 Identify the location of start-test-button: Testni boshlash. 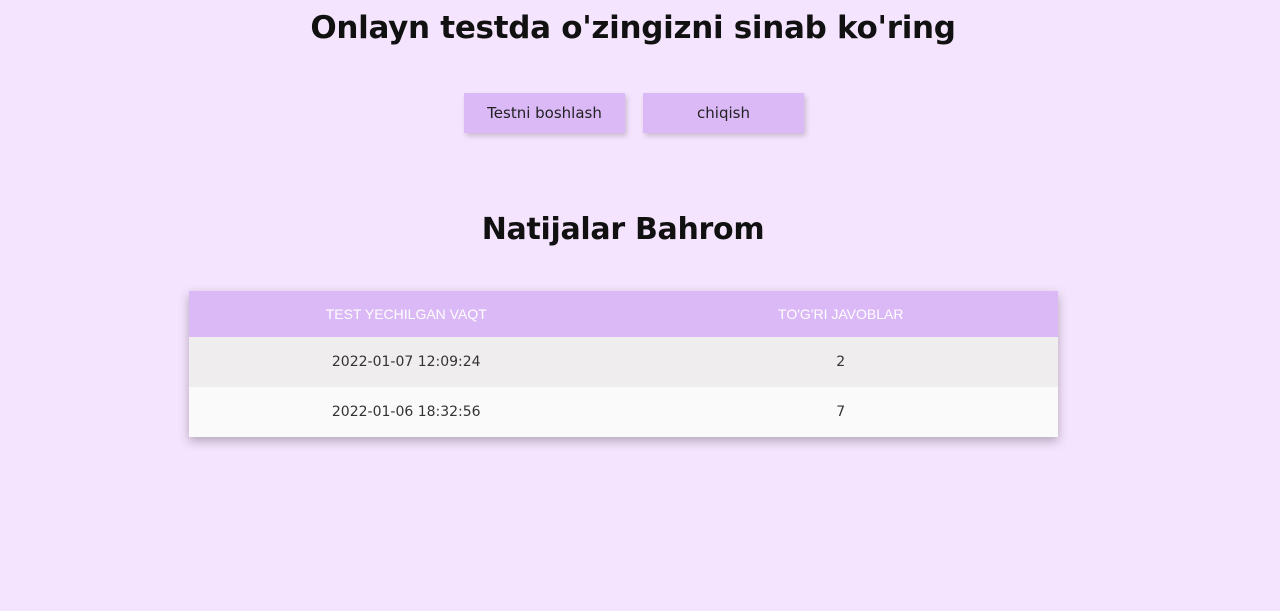
(544, 113).